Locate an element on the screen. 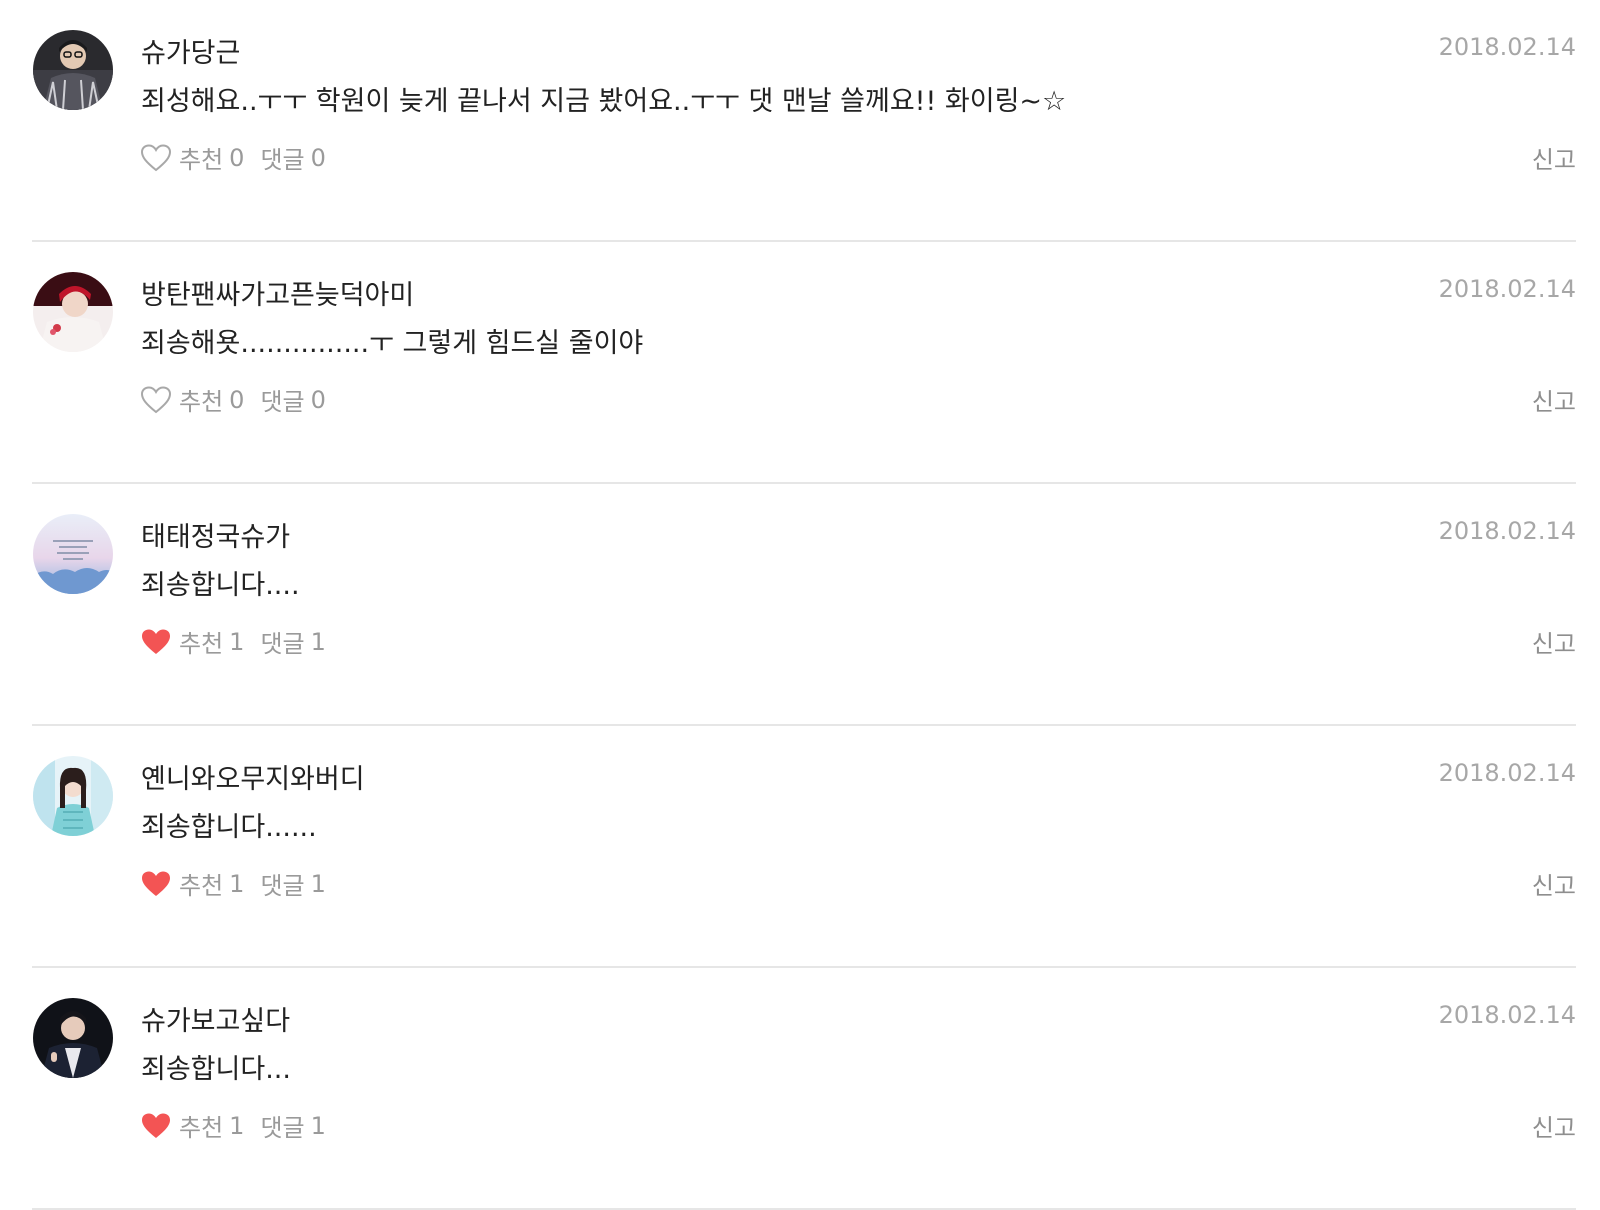 This screenshot has height=1210, width=1600. comment-text: 죄송해욧...............ㅜ 그렇게 힘드실 줄이야 is located at coordinates (392, 343).